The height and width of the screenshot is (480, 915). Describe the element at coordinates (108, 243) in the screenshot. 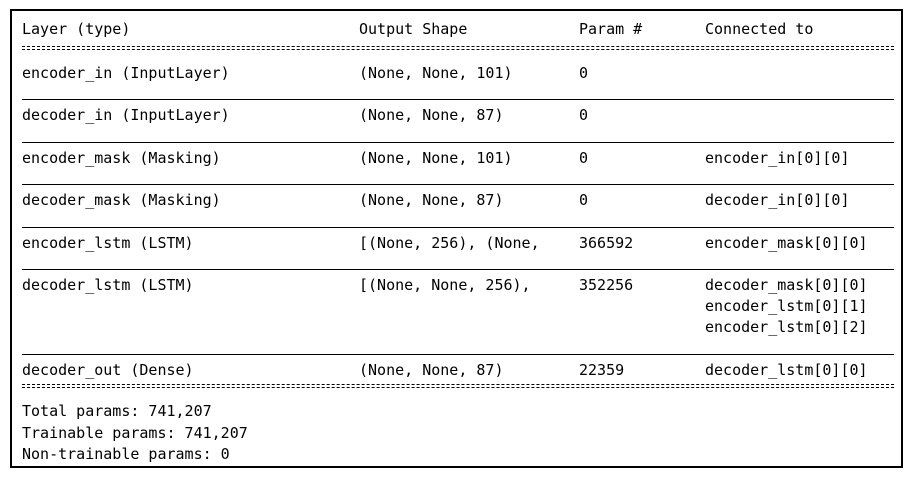

I see `row-layer: encoder_lstm (LSTM)` at that location.